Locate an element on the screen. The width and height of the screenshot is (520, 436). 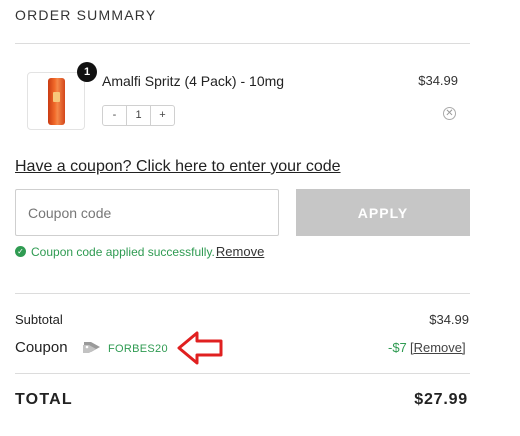
quantity-badge: 1 is located at coordinates (87, 72).